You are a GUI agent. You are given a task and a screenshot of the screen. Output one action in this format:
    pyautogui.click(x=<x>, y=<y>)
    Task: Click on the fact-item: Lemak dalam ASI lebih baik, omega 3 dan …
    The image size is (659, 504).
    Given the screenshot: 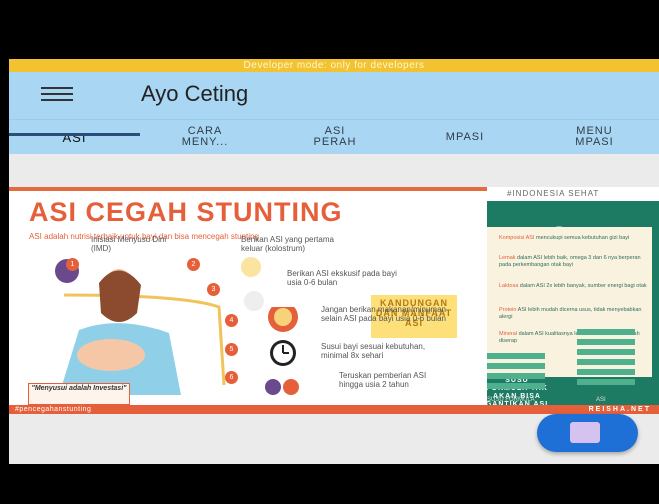 What is the action you would take?
    pyautogui.click(x=574, y=261)
    